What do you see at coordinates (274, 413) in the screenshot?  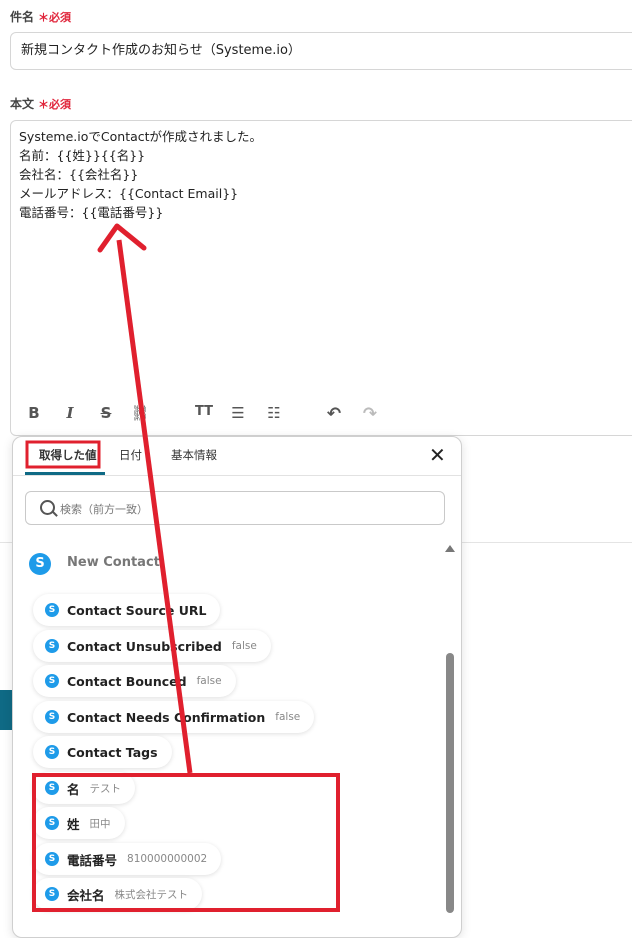 I see `ordered-list-icon: ☷` at bounding box center [274, 413].